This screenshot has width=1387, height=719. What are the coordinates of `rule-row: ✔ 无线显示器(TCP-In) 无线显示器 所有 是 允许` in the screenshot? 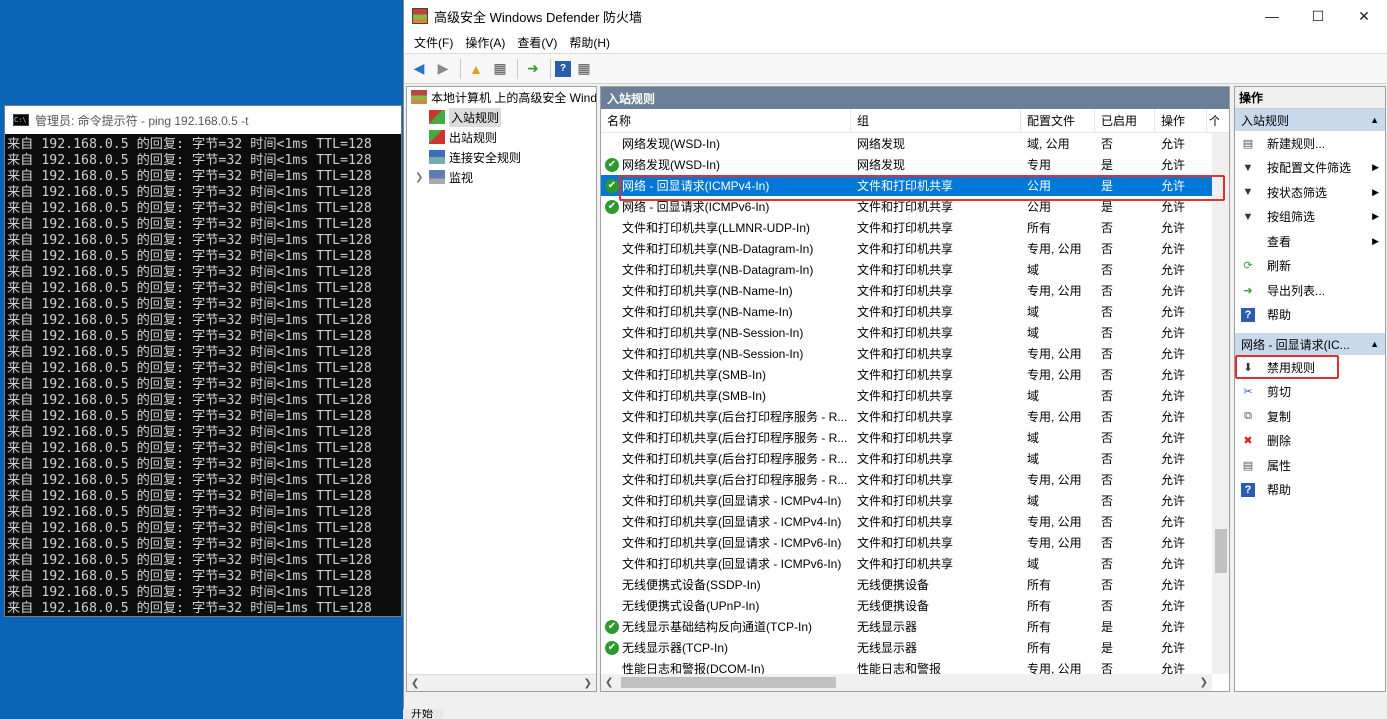 It's located at (915, 647).